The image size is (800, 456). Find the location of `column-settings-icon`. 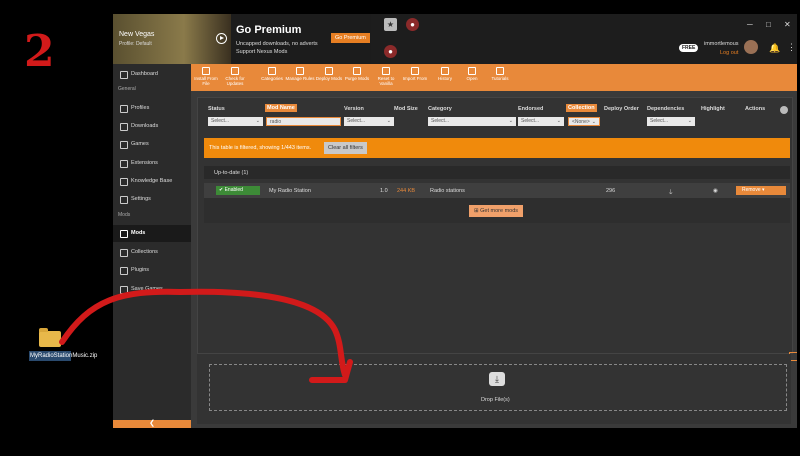

column-settings-icon is located at coordinates (784, 110).